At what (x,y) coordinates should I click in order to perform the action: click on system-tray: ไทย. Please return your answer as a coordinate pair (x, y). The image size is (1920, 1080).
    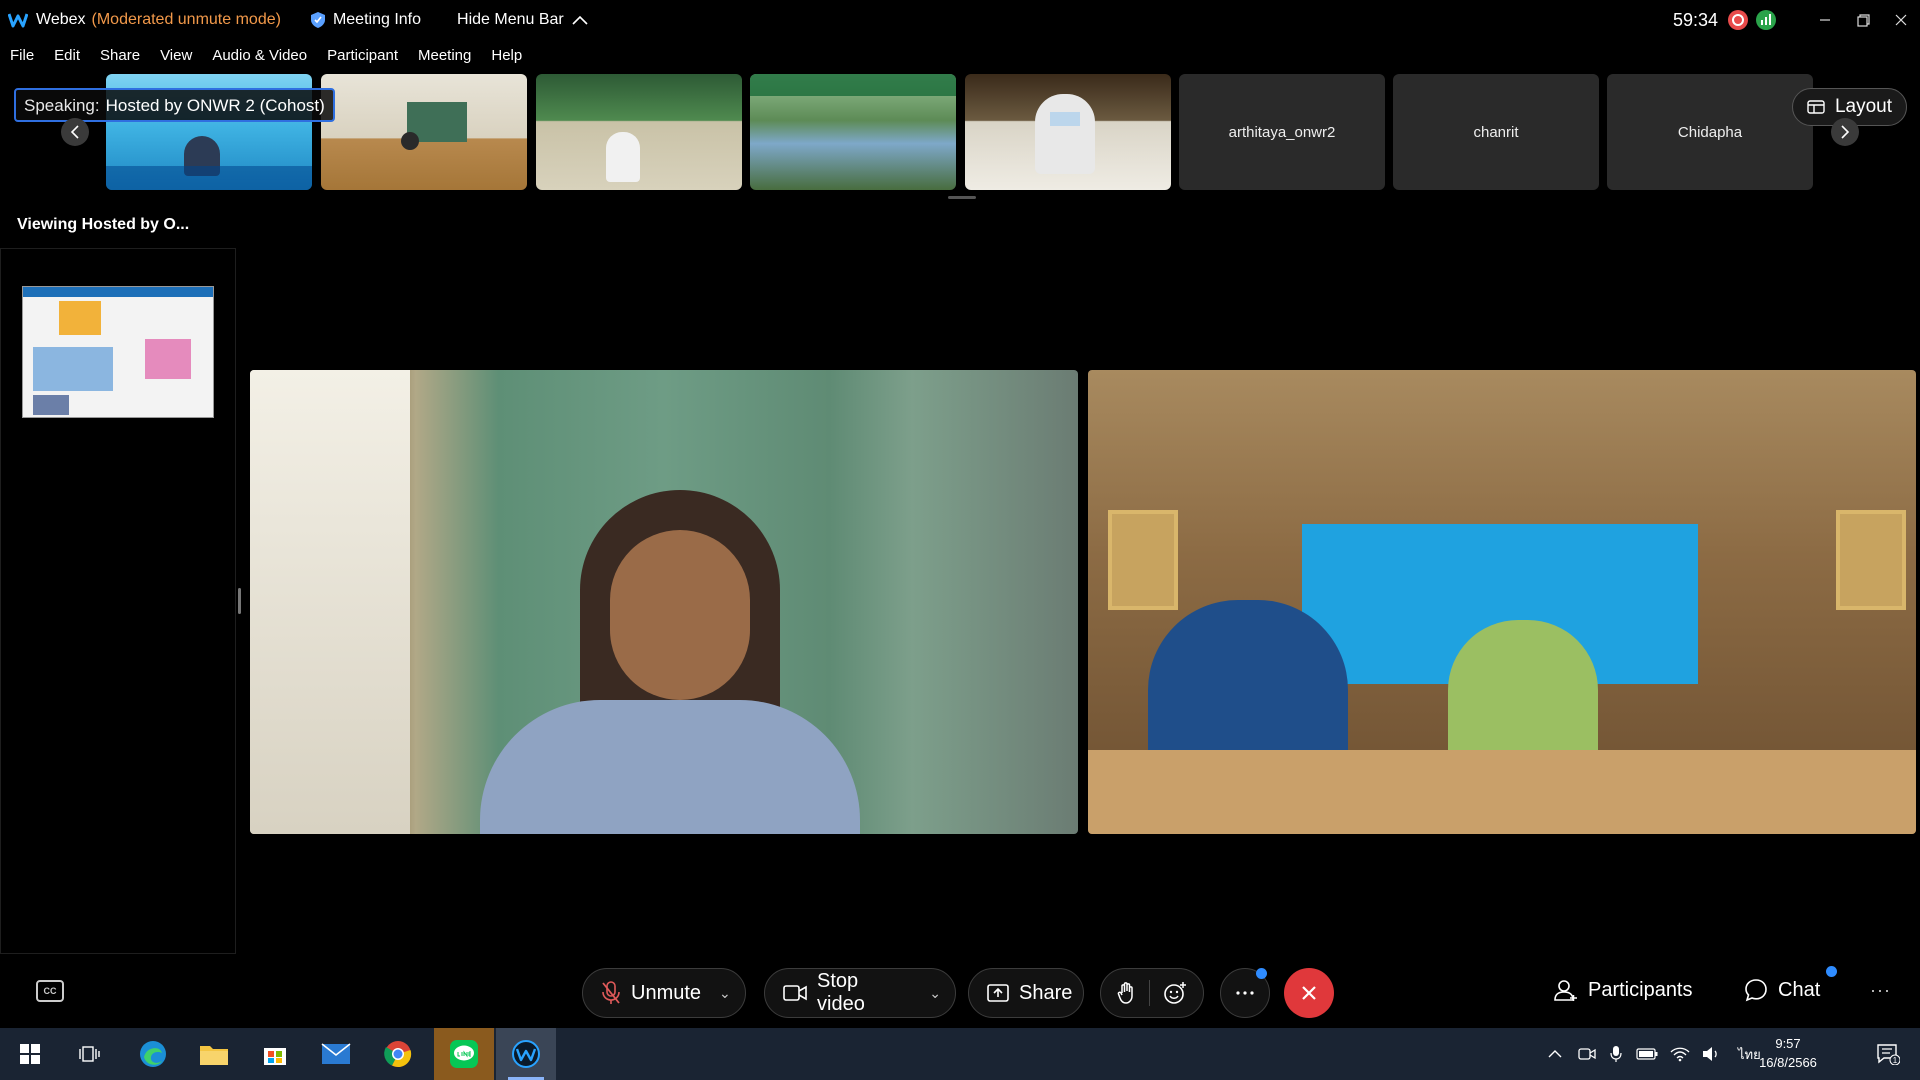
    Looking at the image, I should click on (1654, 1054).